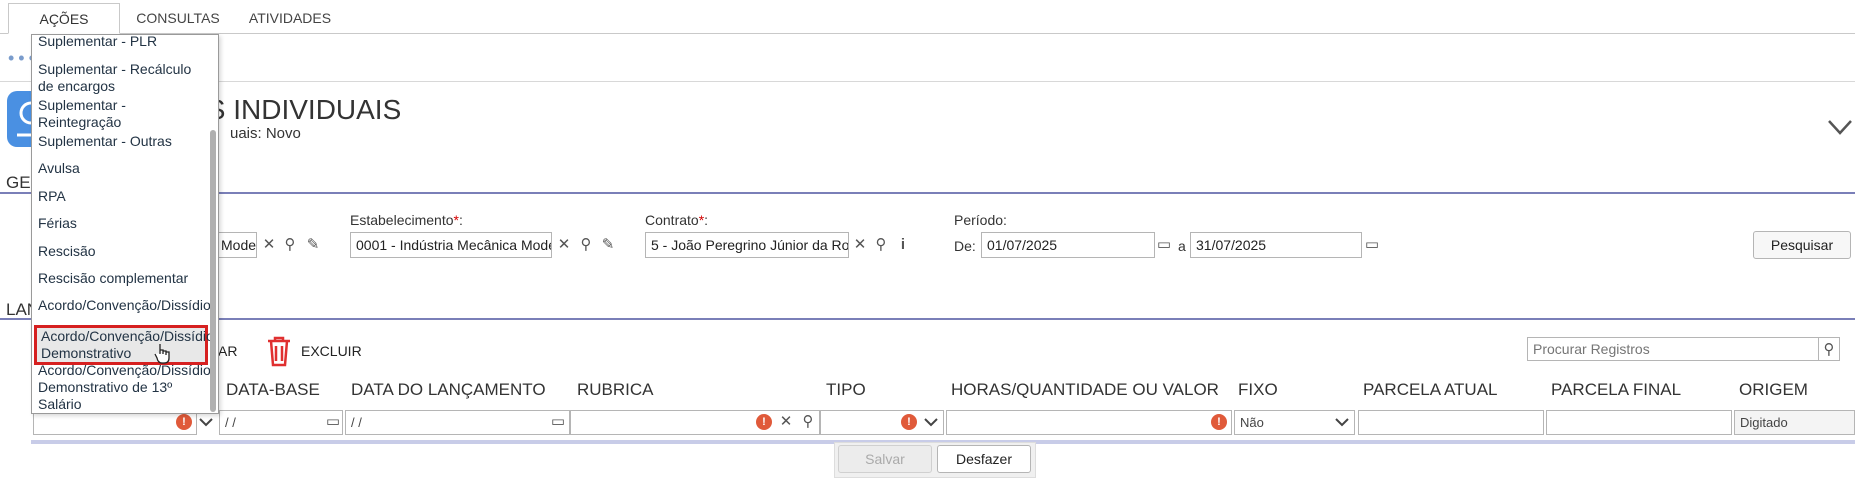 The width and height of the screenshot is (1855, 480). Describe the element at coordinates (451, 245) in the screenshot. I see `estabelecimento-field: 0001 - Indústria Mecânica Mode` at that location.